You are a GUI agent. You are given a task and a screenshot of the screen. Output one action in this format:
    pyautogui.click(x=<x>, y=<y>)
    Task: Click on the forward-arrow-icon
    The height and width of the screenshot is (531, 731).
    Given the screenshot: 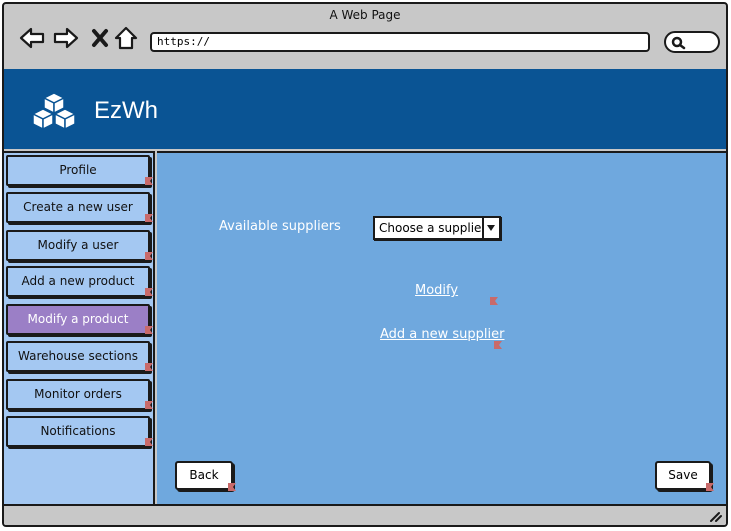 What is the action you would take?
    pyautogui.click(x=66, y=38)
    